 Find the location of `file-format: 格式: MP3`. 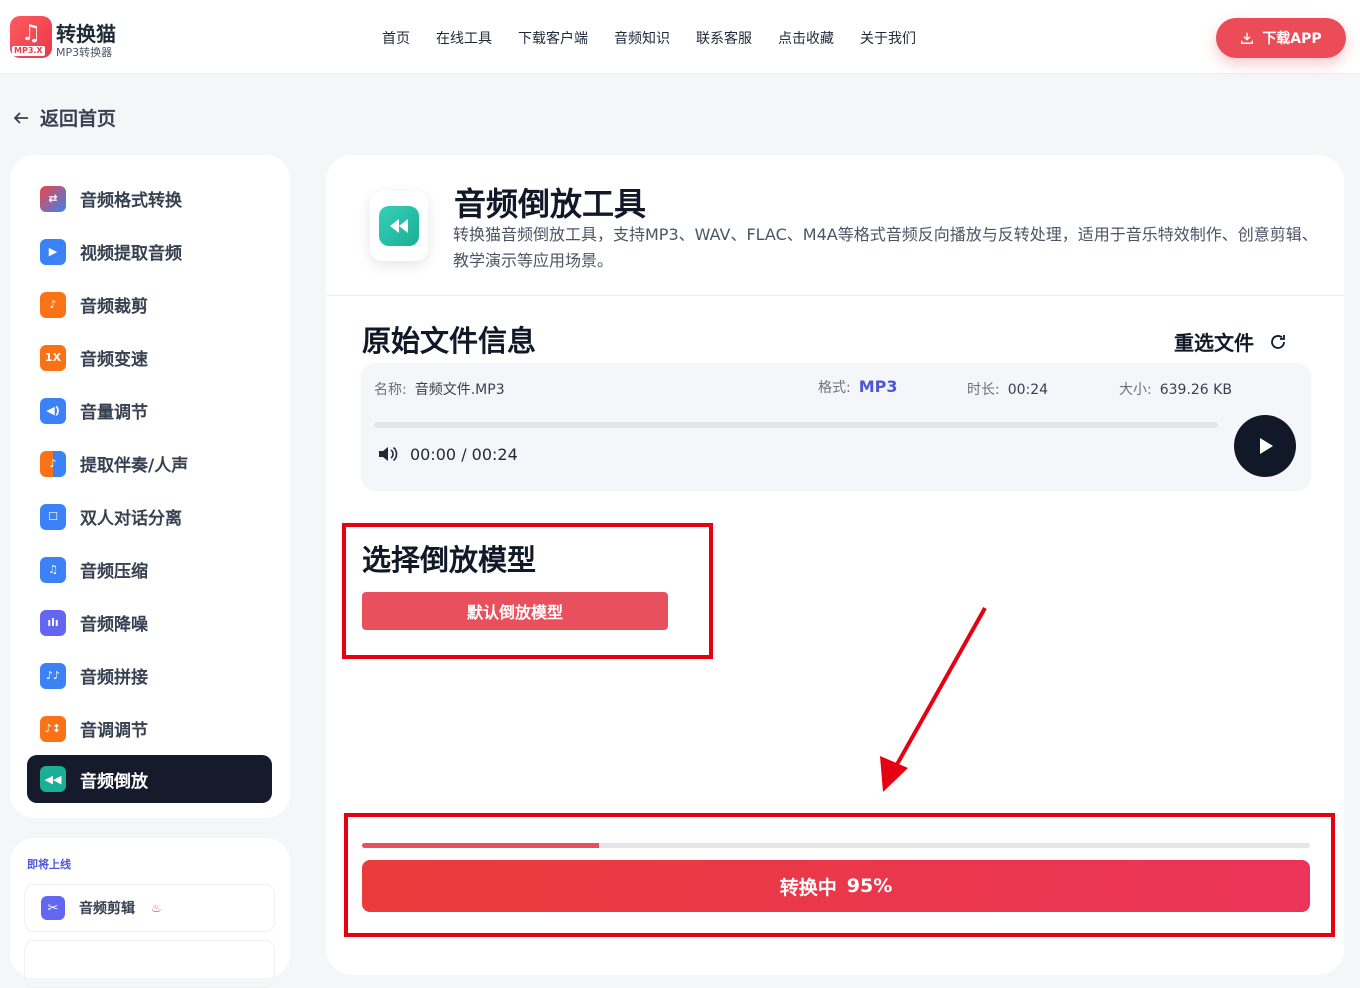

file-format: 格式: MP3 is located at coordinates (858, 386).